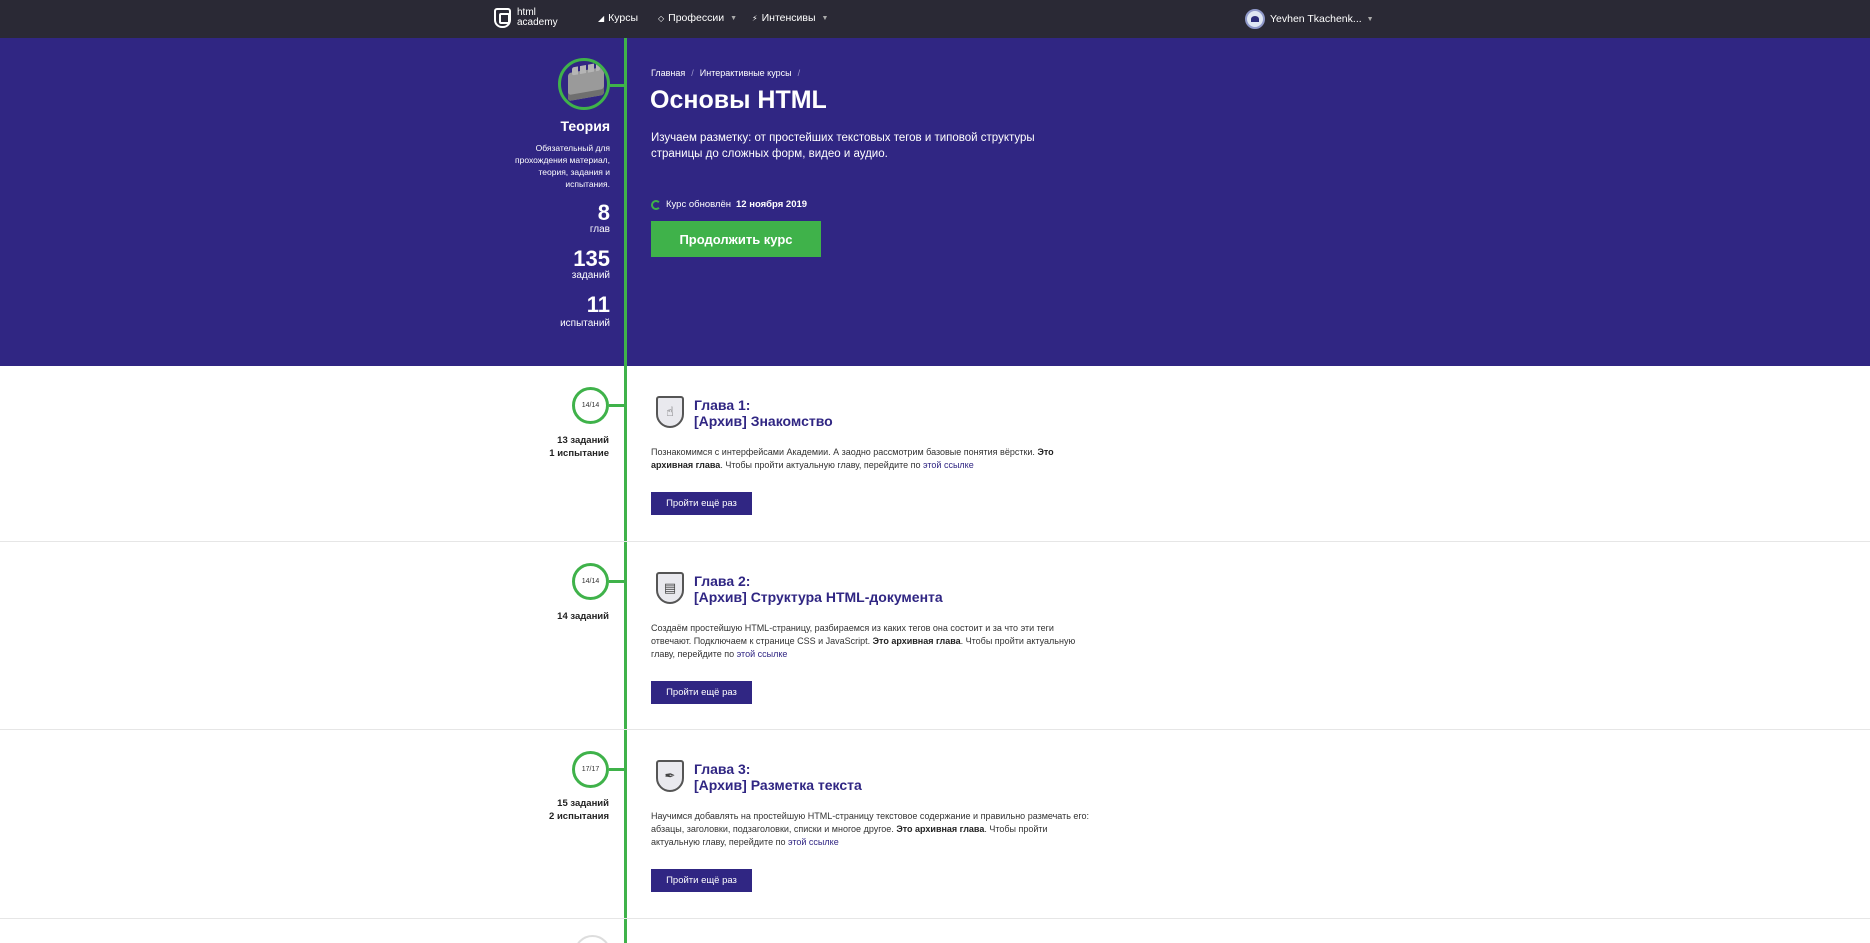 The width and height of the screenshot is (1870, 943). I want to click on bolt-icon: ⚡, so click(755, 18).